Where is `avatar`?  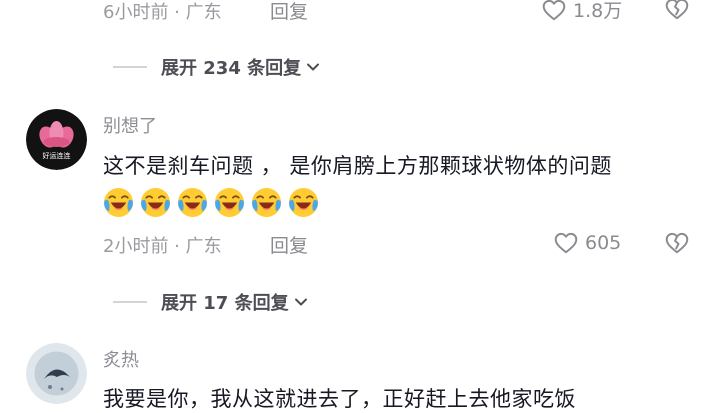 avatar is located at coordinates (56, 373).